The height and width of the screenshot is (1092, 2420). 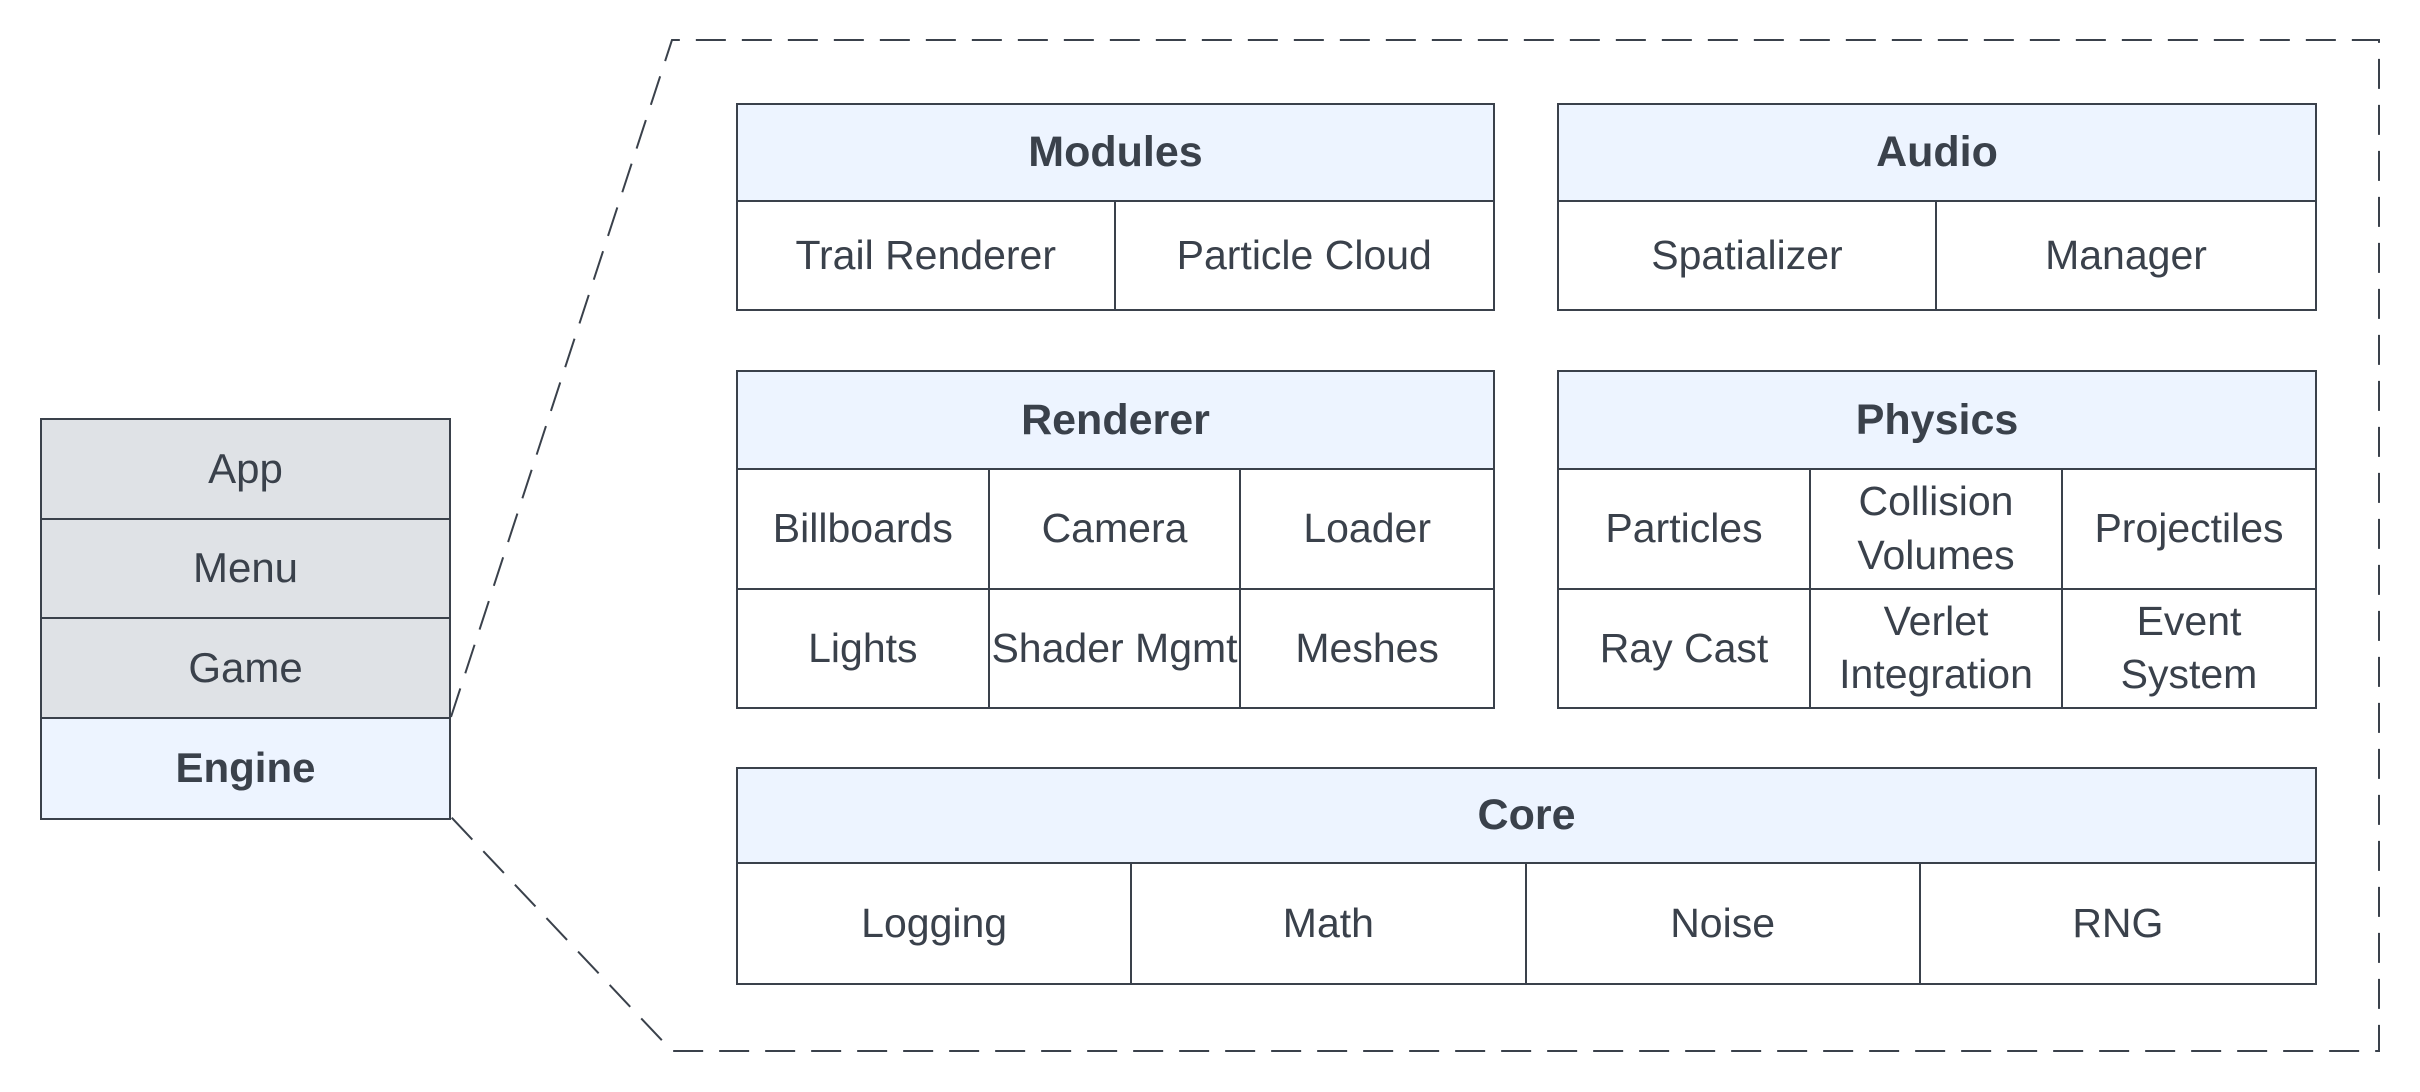 I want to click on core-title: Core, so click(x=1526, y=816).